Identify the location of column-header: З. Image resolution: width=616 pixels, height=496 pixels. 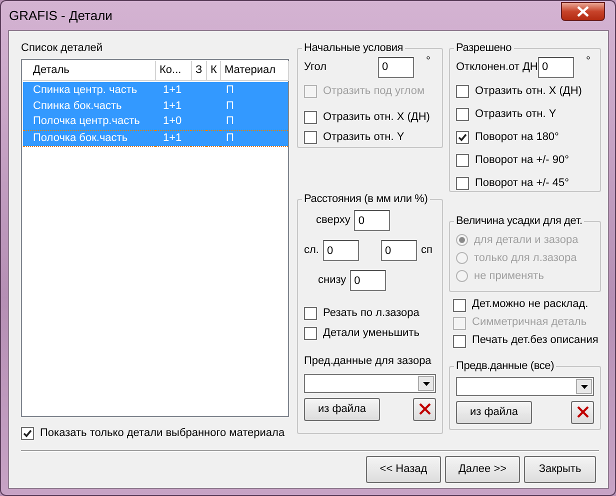
(198, 70).